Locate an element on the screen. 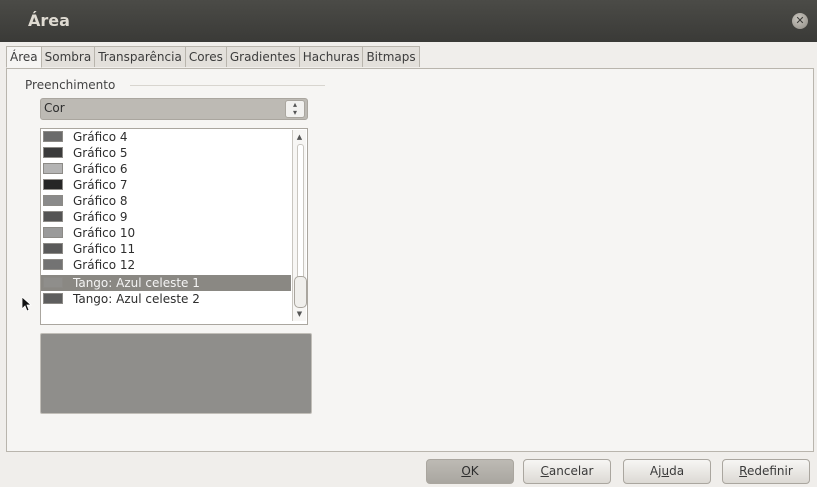 The width and height of the screenshot is (817, 487). tab-area: Área is located at coordinates (24, 57).